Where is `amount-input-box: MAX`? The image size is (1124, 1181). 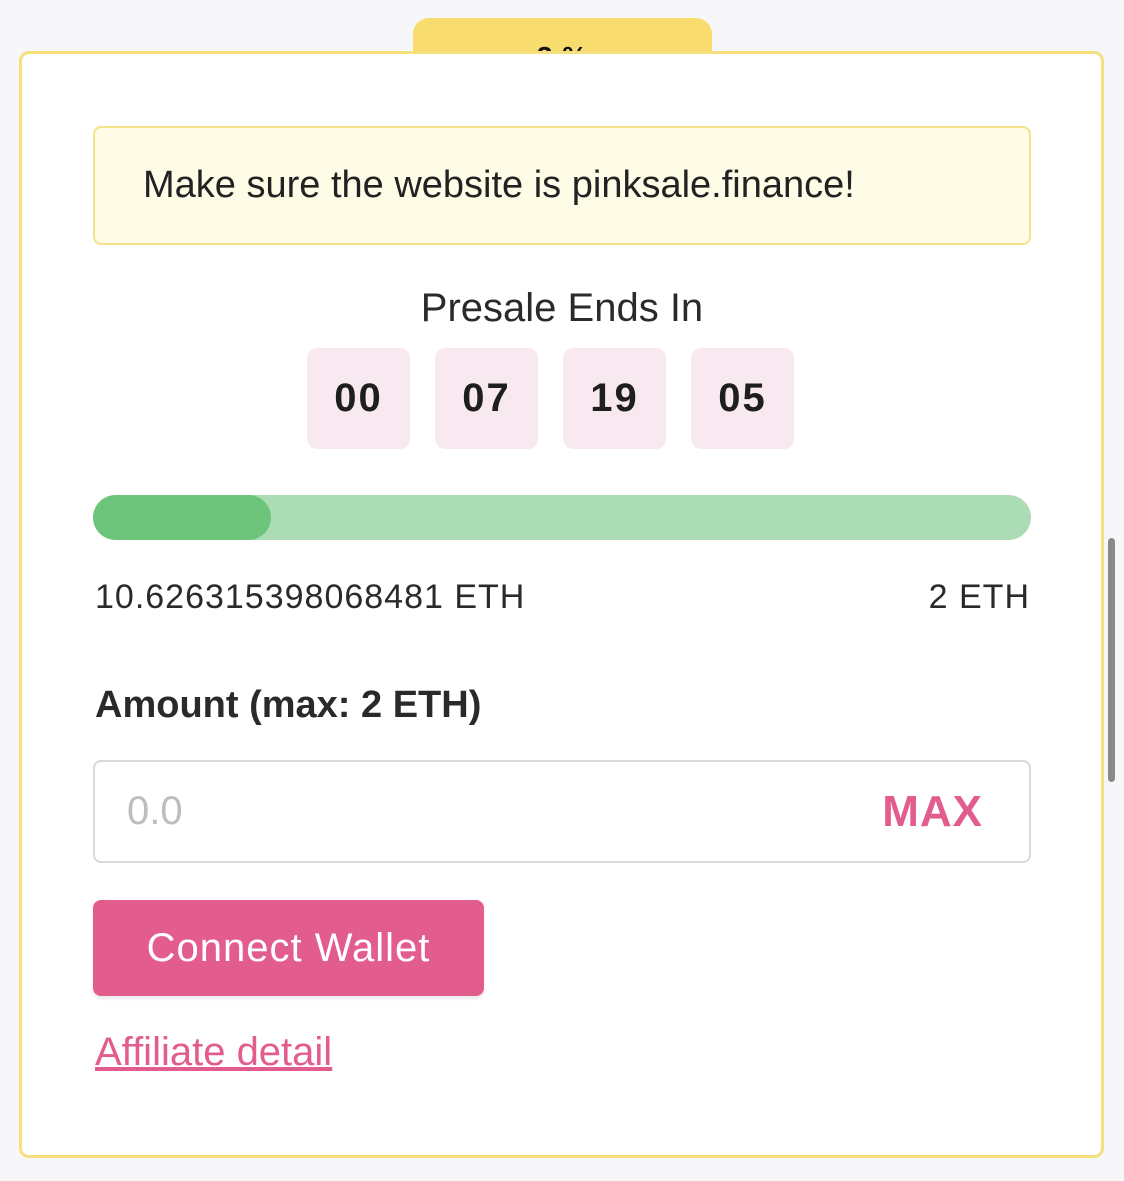 amount-input-box: MAX is located at coordinates (562, 811).